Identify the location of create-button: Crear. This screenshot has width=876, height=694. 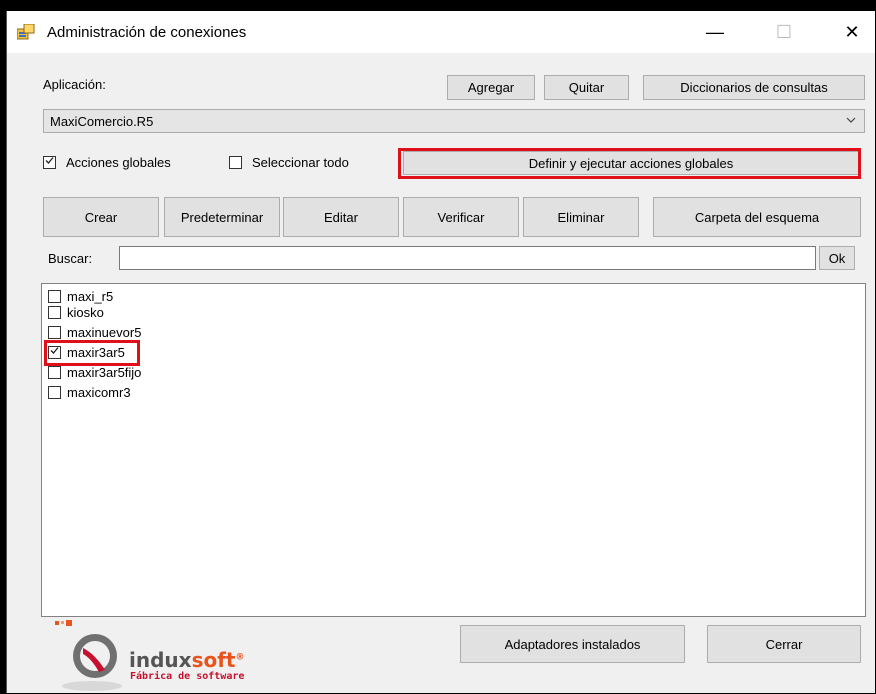
(101, 217).